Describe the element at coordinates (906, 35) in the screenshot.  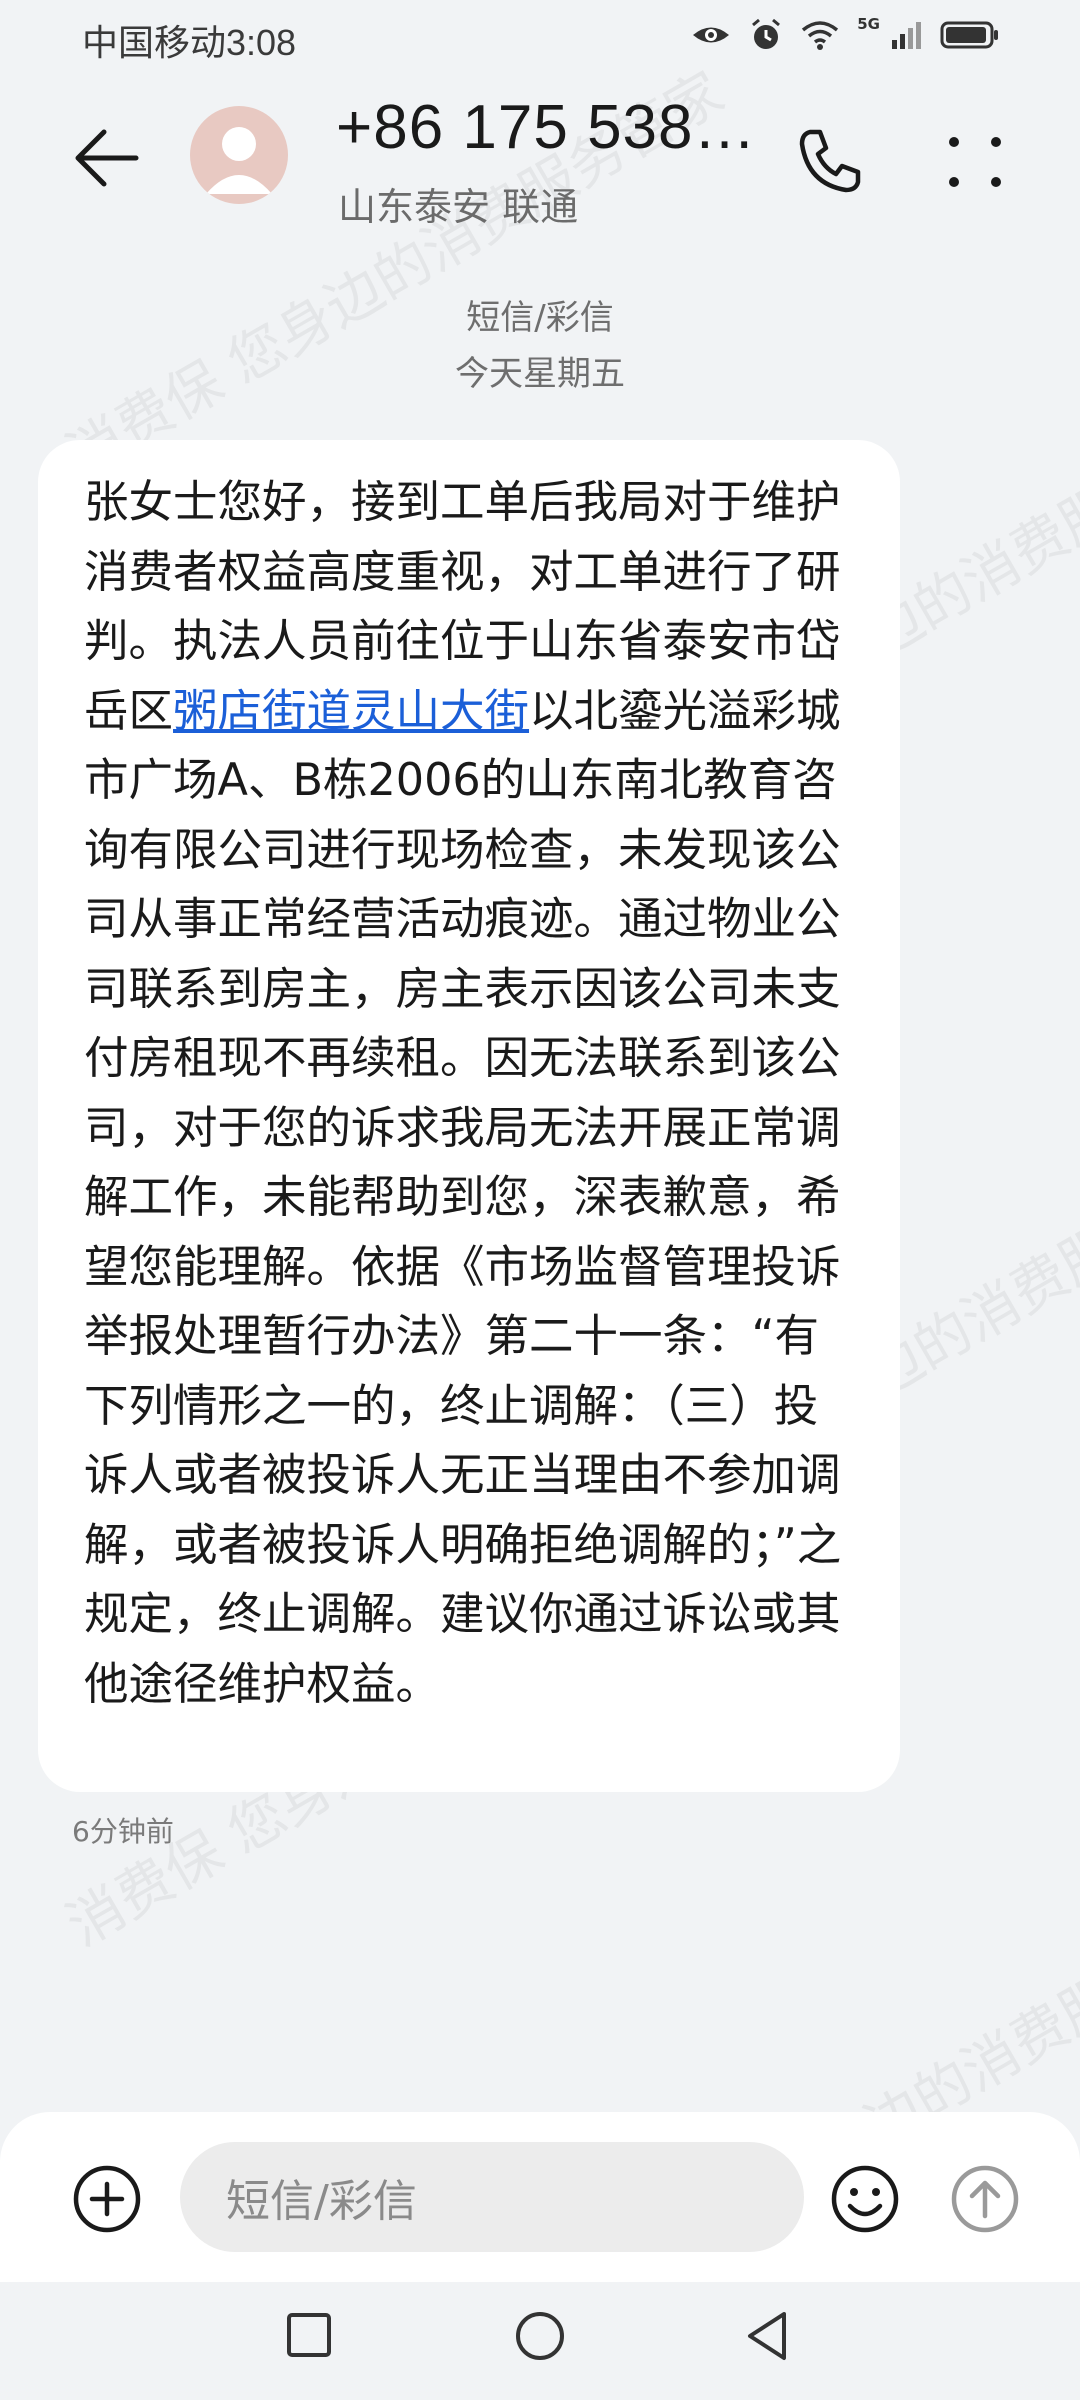
I see `signal-icon` at that location.